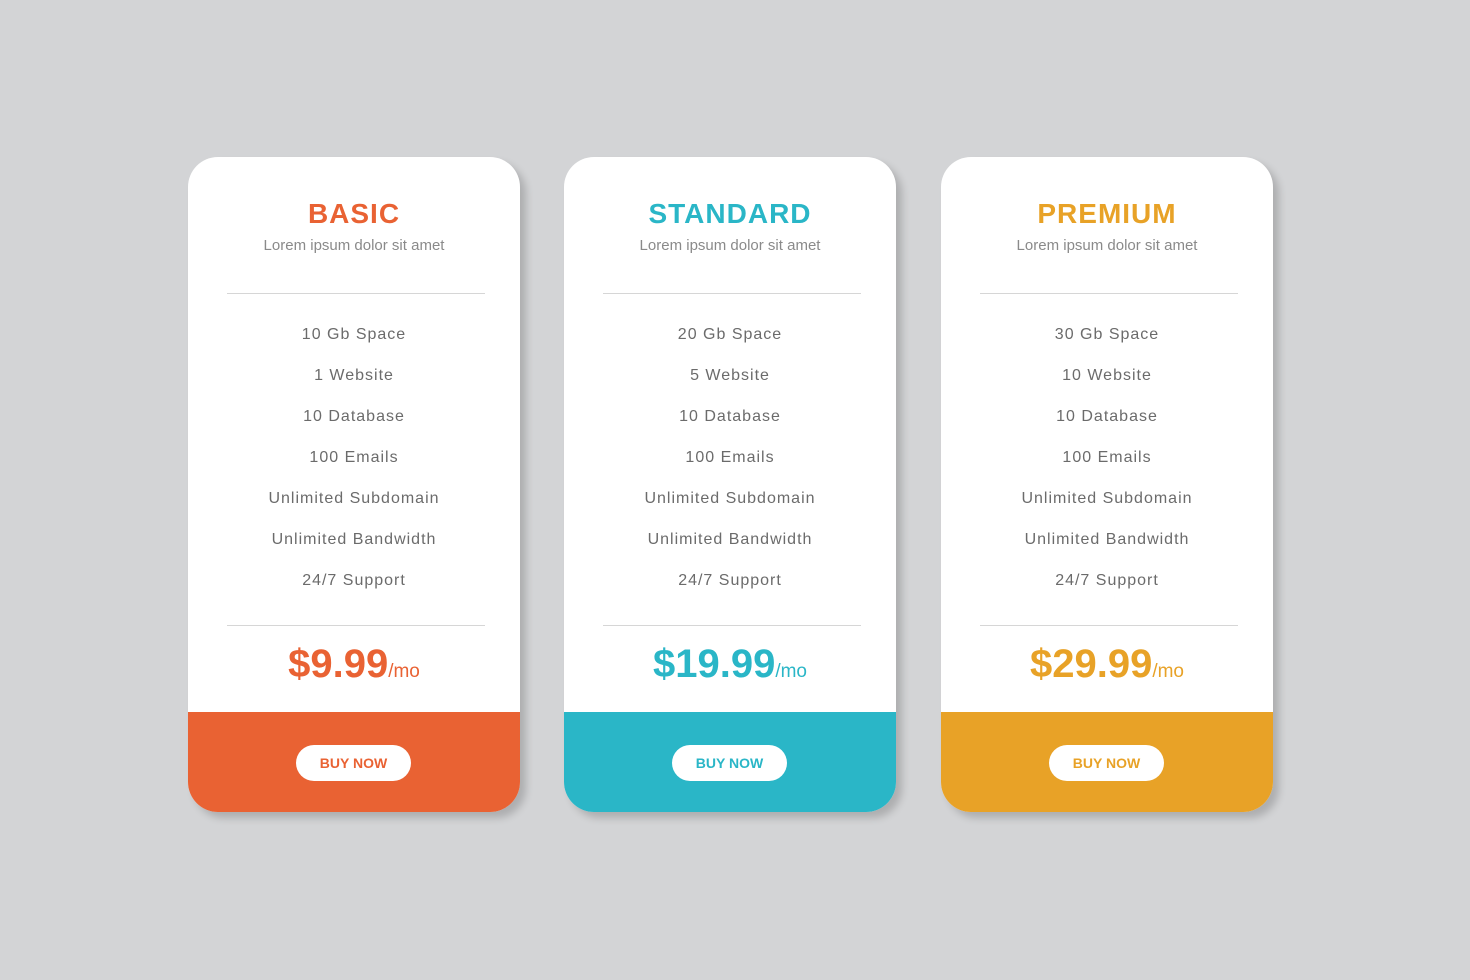 The image size is (1470, 980). Describe the element at coordinates (730, 213) in the screenshot. I see `plan-title: STANDARD` at that location.